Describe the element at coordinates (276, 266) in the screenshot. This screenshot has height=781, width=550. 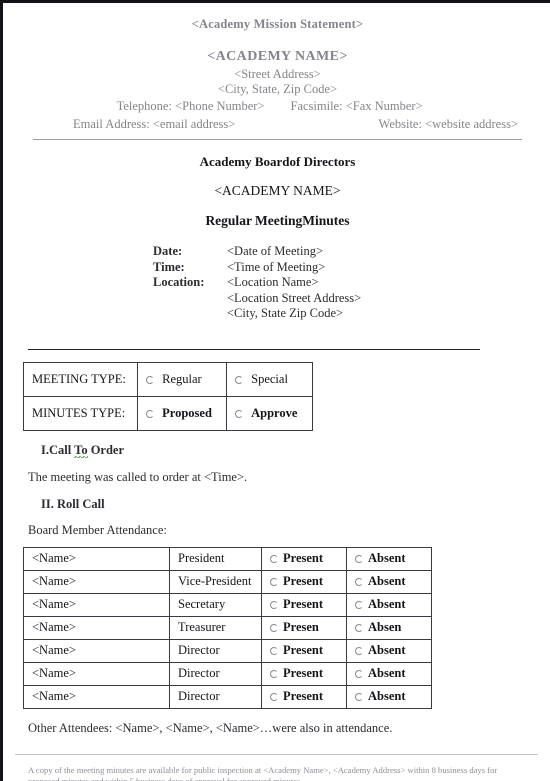
I see `time-value: <Time of Meeting>` at that location.